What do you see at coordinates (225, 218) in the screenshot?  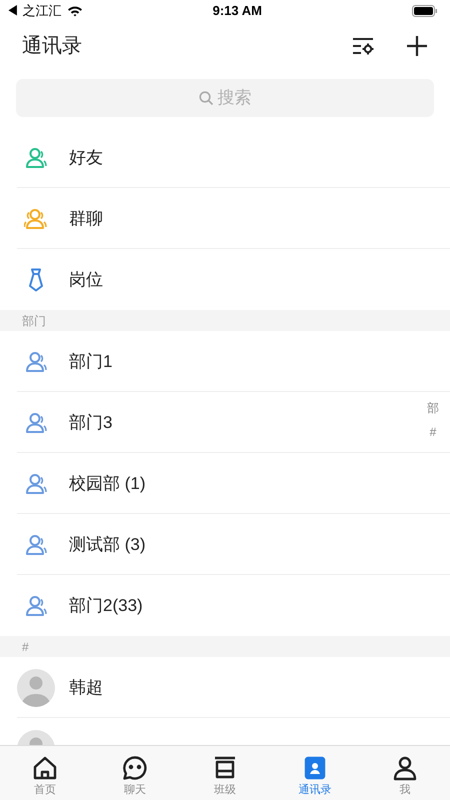 I see `list-item: 群聊` at bounding box center [225, 218].